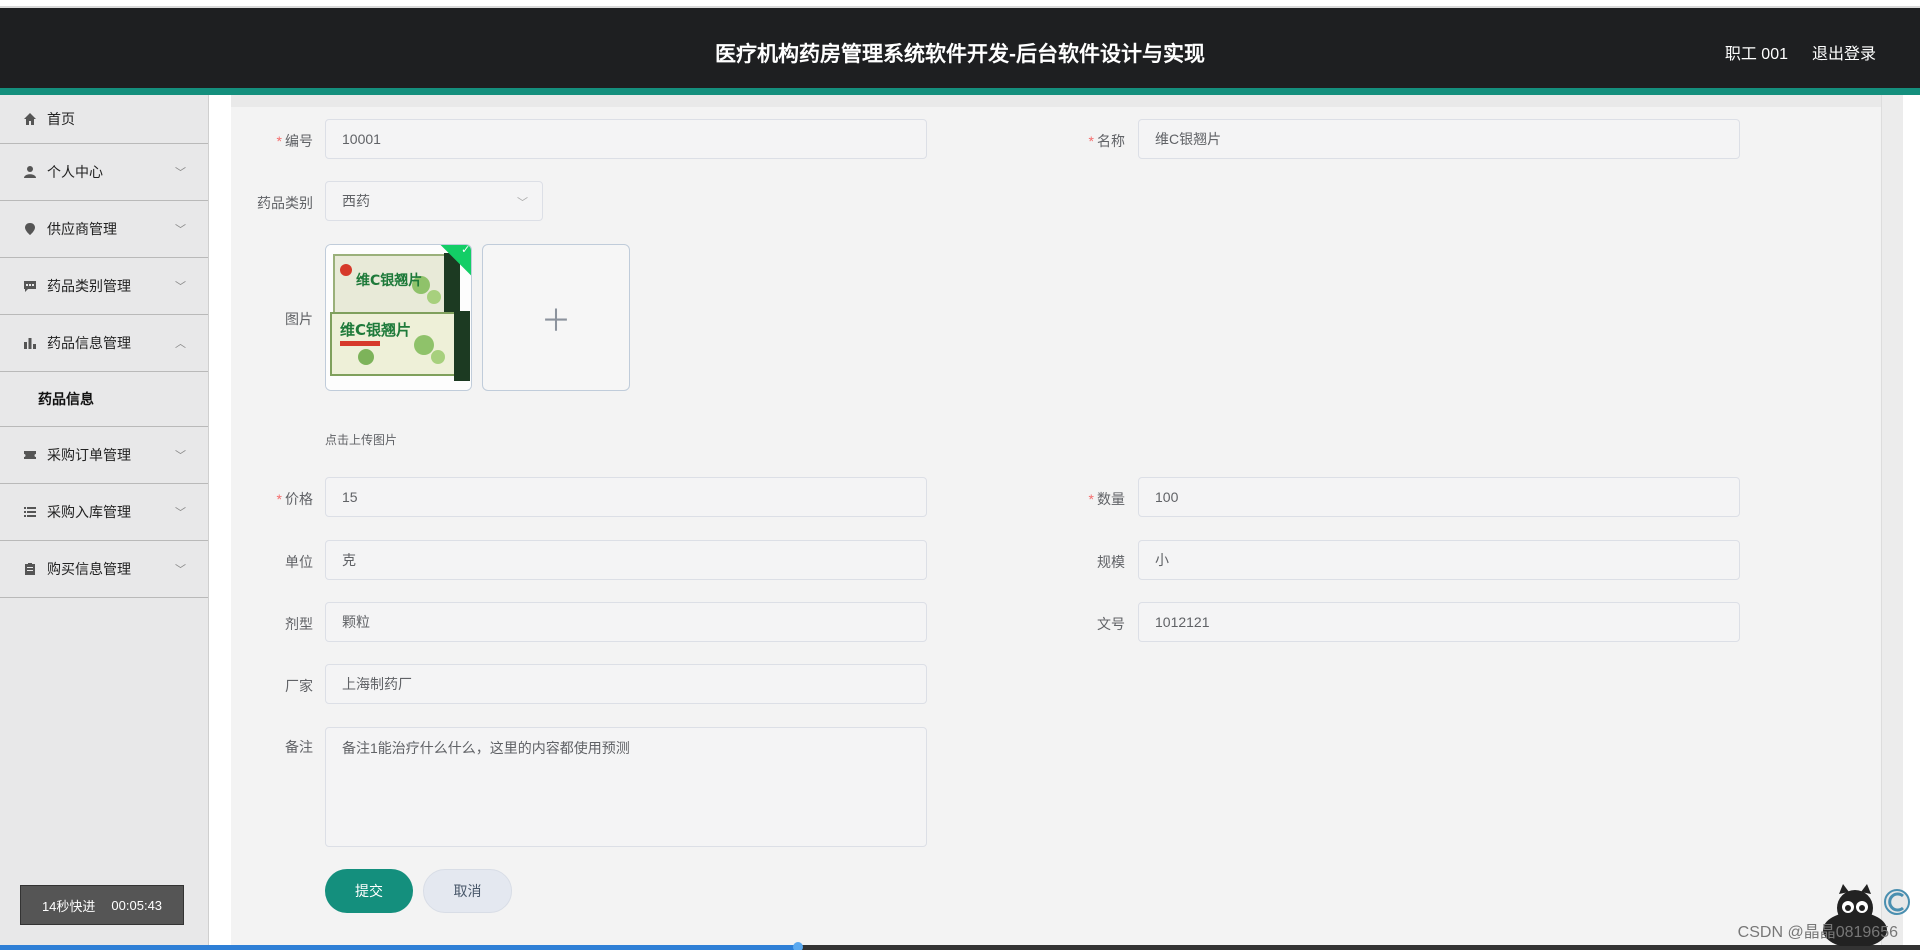  I want to click on fast-forward-label: 14秒快进, so click(68, 906).